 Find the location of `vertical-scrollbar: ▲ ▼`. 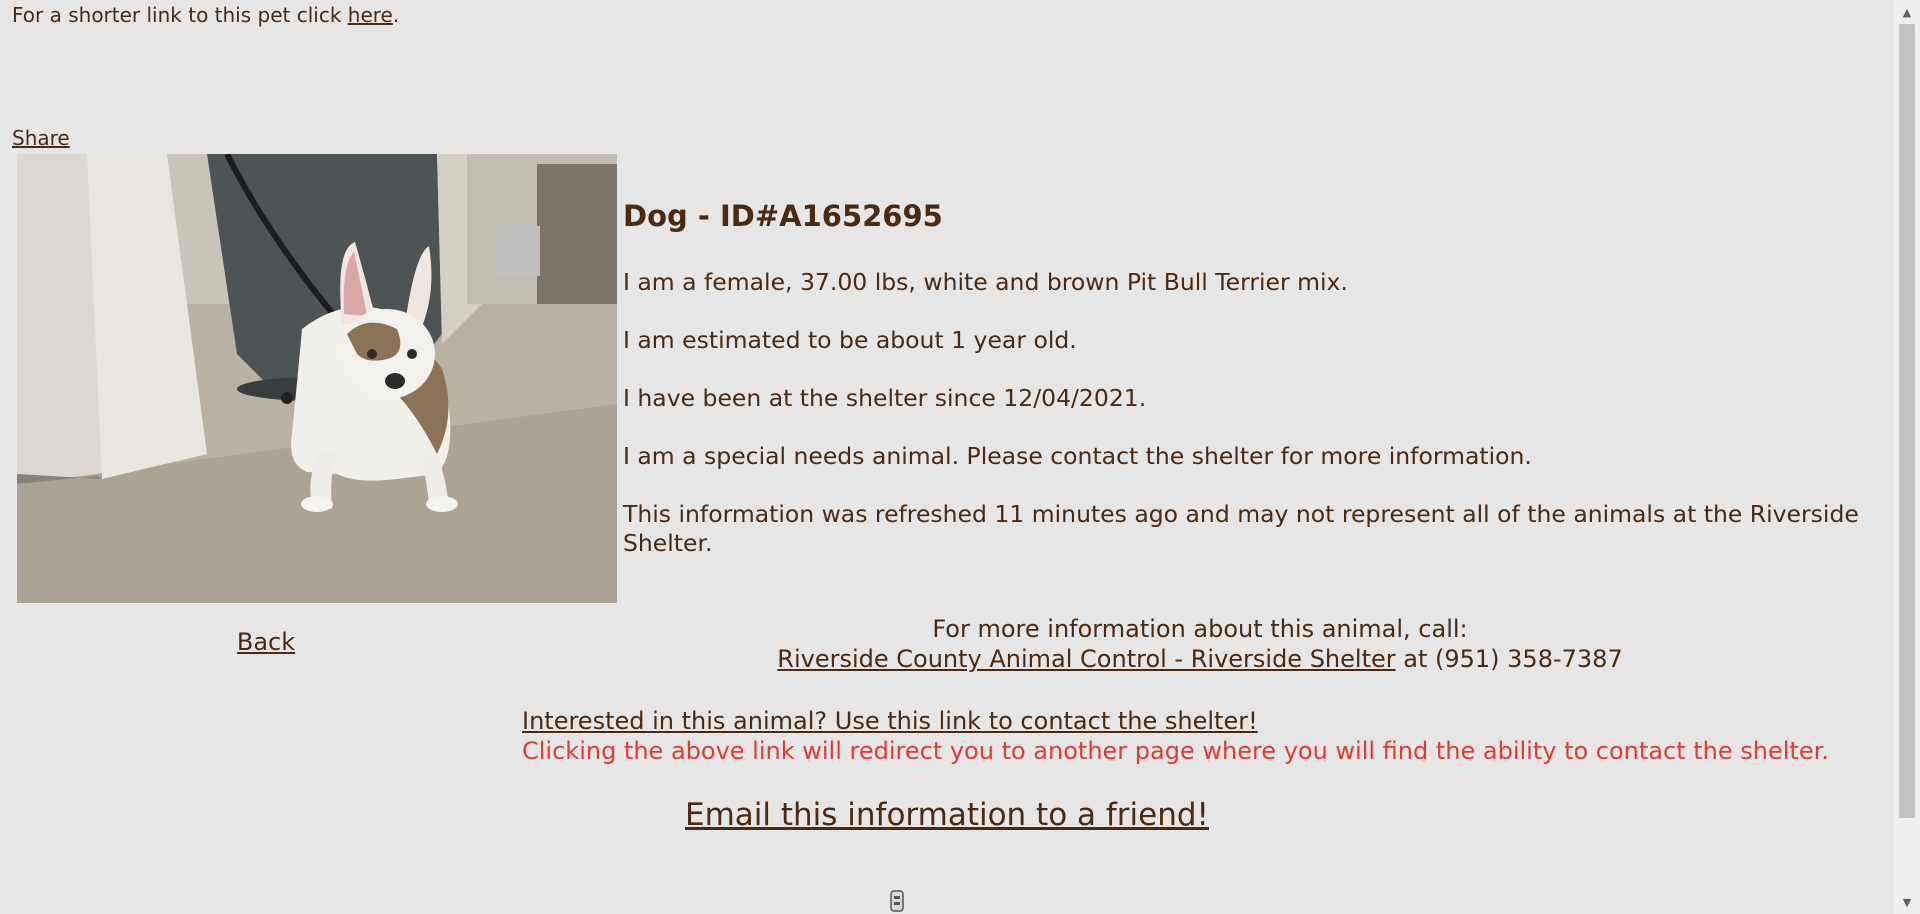

vertical-scrollbar: ▲ ▼ is located at coordinates (1907, 457).